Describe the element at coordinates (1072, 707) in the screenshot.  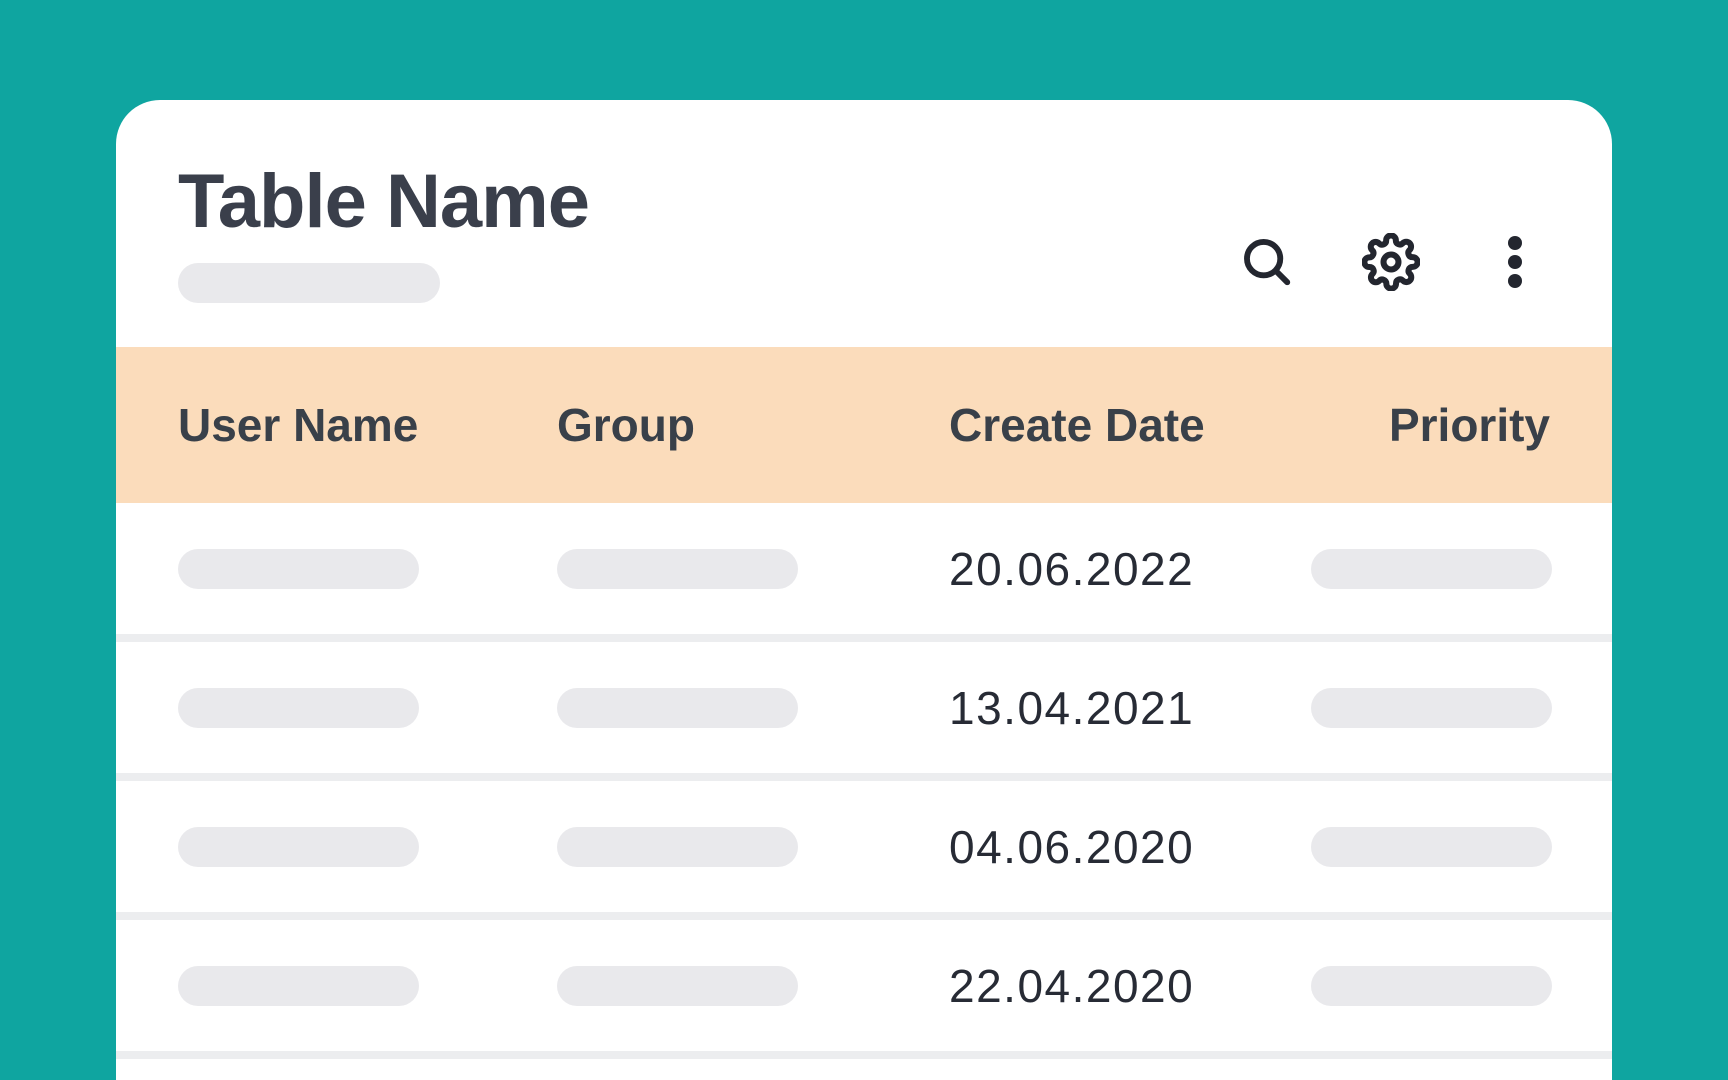
I see `create-date-value: 13.04.2021` at that location.